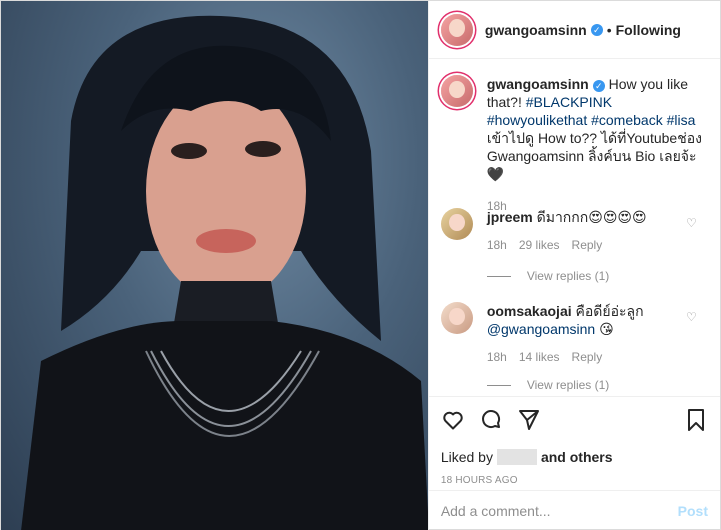 This screenshot has width=721, height=530. What do you see at coordinates (510, 217) in the screenshot?
I see `comment-username: jpreem` at bounding box center [510, 217].